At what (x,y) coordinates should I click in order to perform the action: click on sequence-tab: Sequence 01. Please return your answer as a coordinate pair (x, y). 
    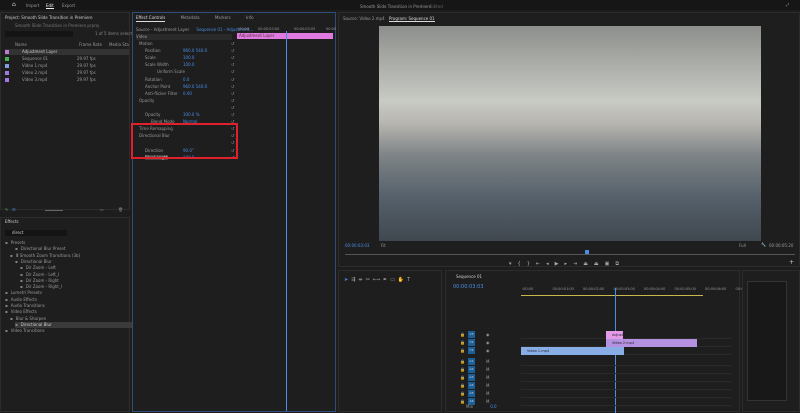
    Looking at the image, I should click on (469, 276).